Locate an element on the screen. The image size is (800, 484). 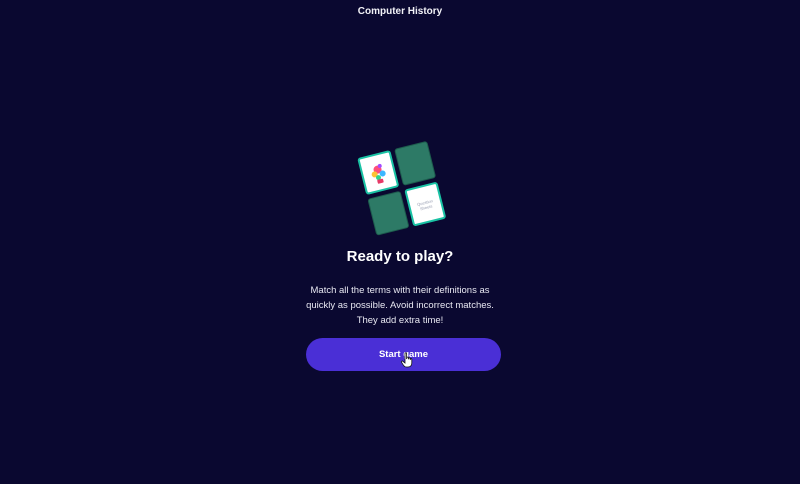
card-face-label: Question Sheets is located at coordinates (425, 205).